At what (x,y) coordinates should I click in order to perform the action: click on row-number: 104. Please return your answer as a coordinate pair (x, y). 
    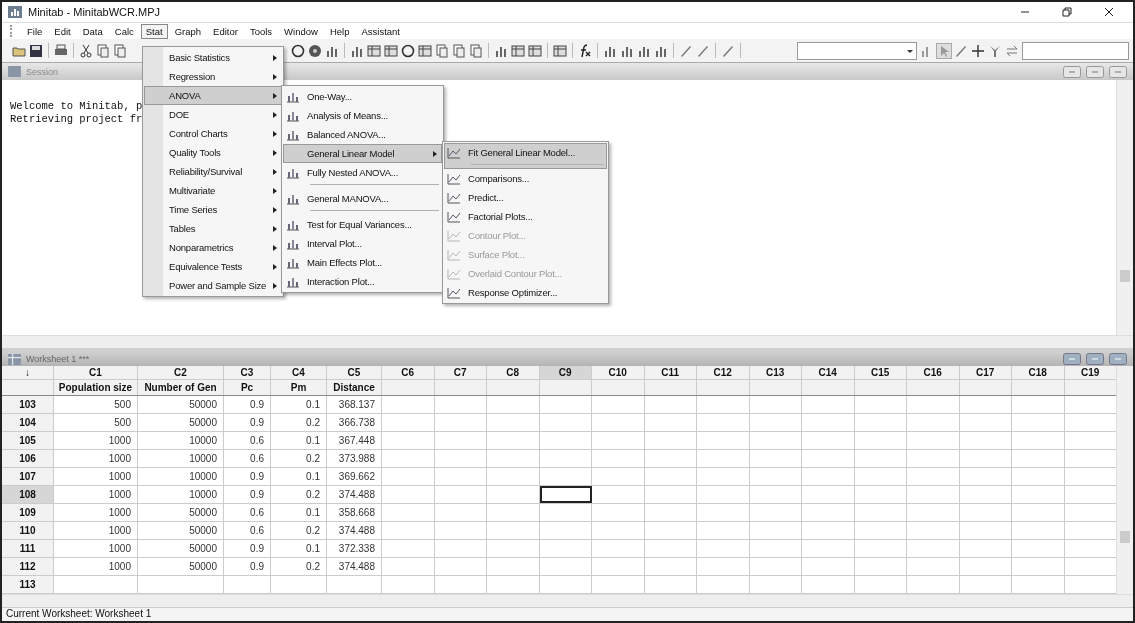
    Looking at the image, I should click on (28, 422).